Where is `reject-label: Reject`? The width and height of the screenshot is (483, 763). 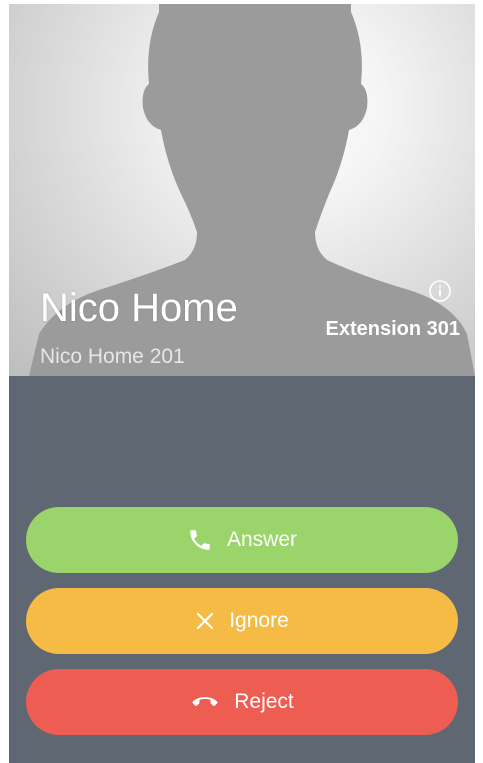
reject-label: Reject is located at coordinates (264, 701).